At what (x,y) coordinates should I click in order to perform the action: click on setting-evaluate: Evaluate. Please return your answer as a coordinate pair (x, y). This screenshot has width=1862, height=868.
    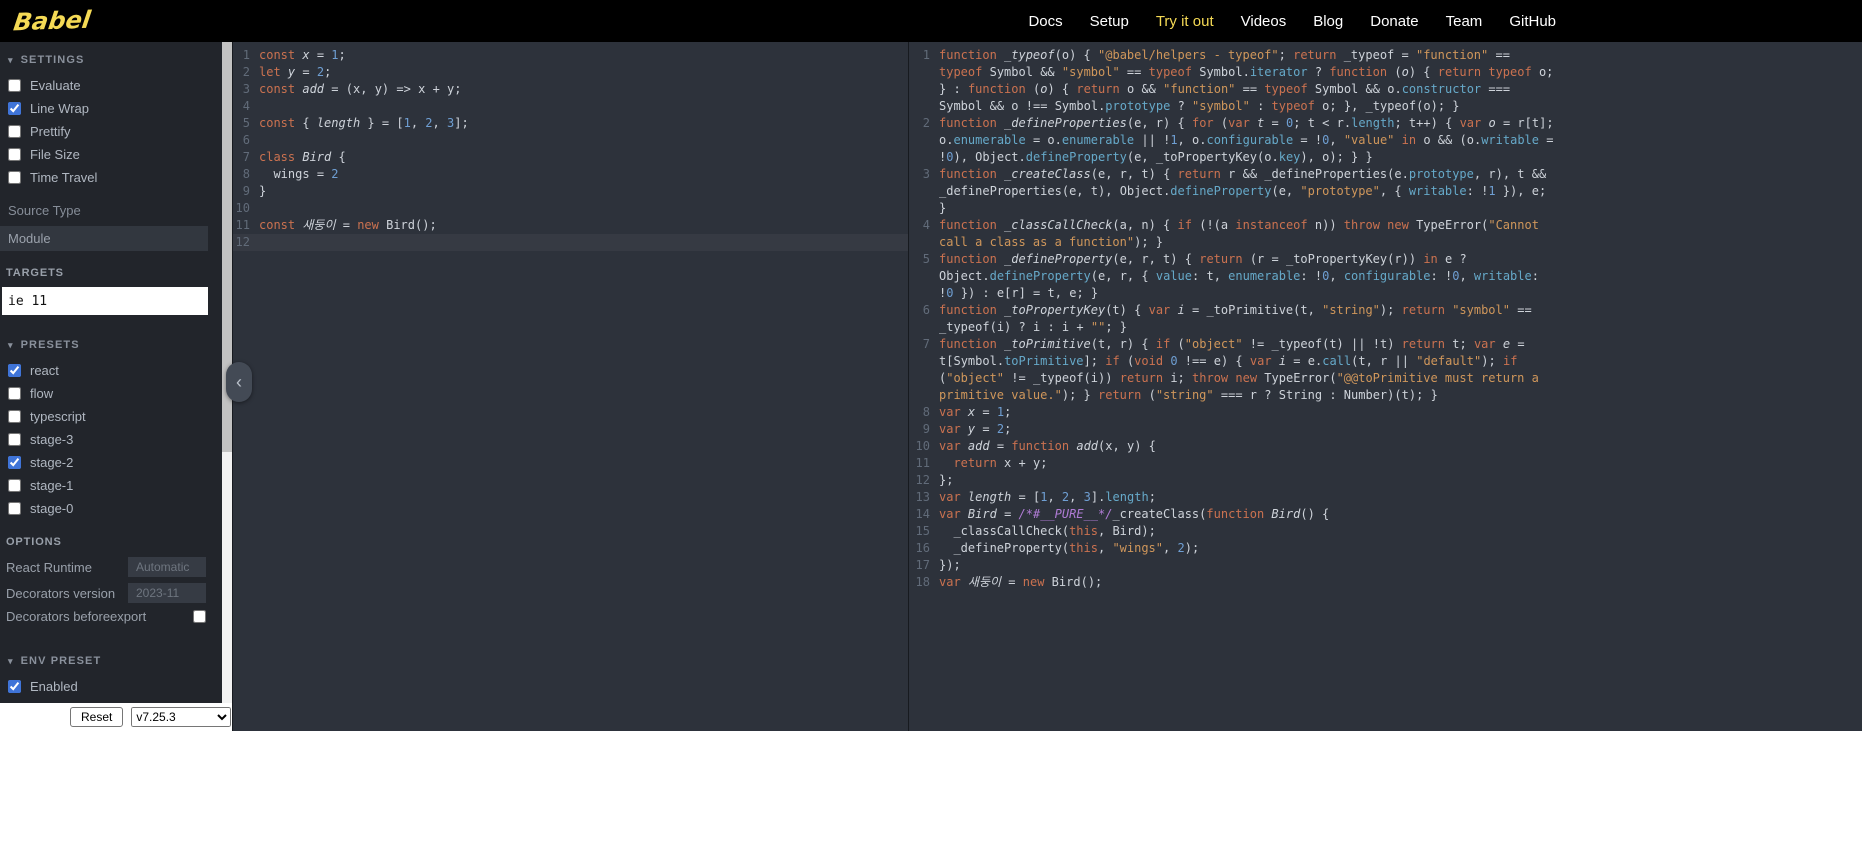
    Looking at the image, I should click on (111, 85).